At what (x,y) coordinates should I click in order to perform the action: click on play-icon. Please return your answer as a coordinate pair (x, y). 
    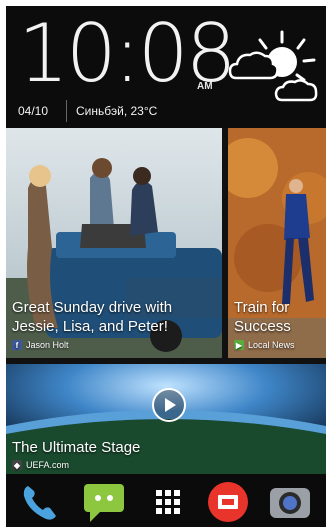
    Looking at the image, I should click on (170, 405).